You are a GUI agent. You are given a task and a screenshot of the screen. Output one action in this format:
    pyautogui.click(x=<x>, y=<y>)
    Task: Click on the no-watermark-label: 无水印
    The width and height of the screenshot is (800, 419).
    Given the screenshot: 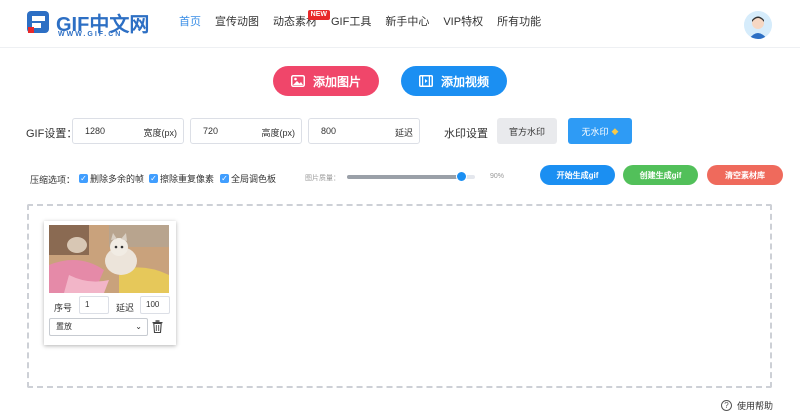 What is the action you would take?
    pyautogui.click(x=595, y=131)
    